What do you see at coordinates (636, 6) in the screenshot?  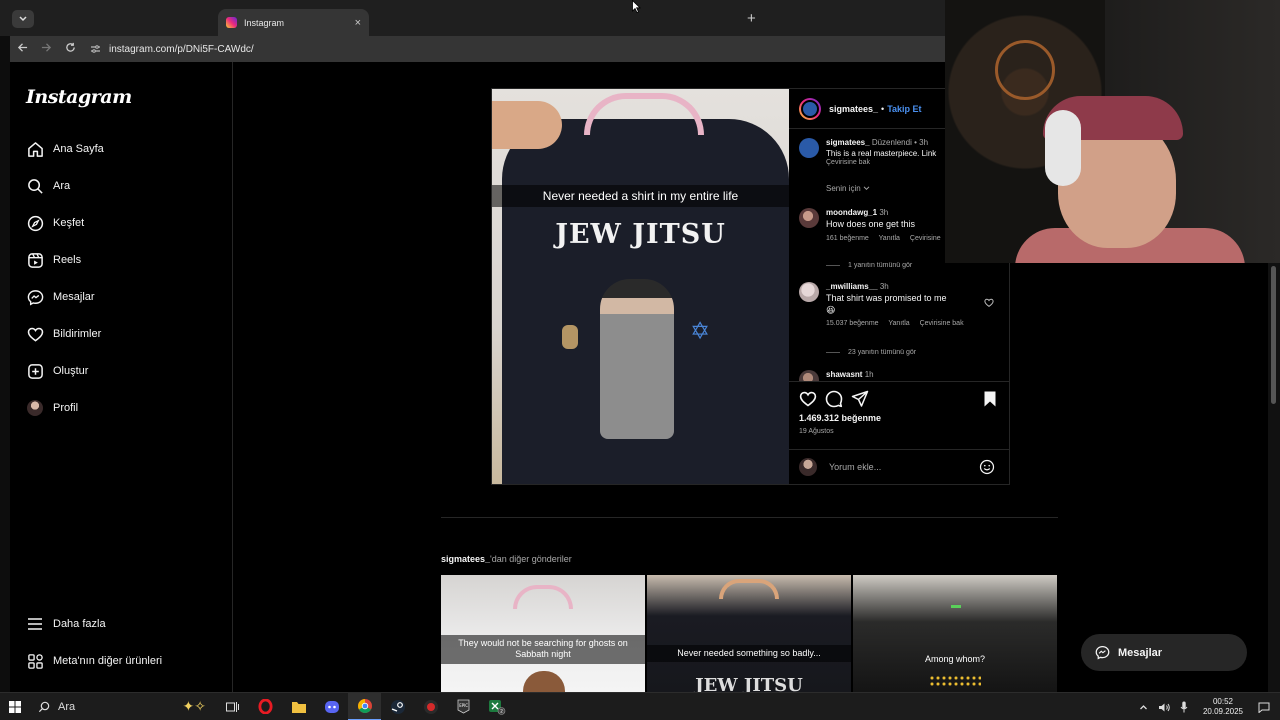 I see `mouse-cursor-icon` at bounding box center [636, 6].